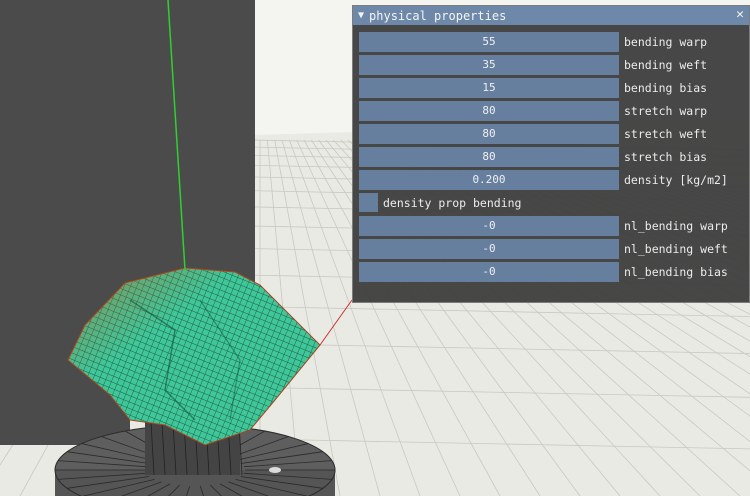 The image size is (750, 496). What do you see at coordinates (368, 202) in the screenshot?
I see `density-prop-bending-checkbox` at bounding box center [368, 202].